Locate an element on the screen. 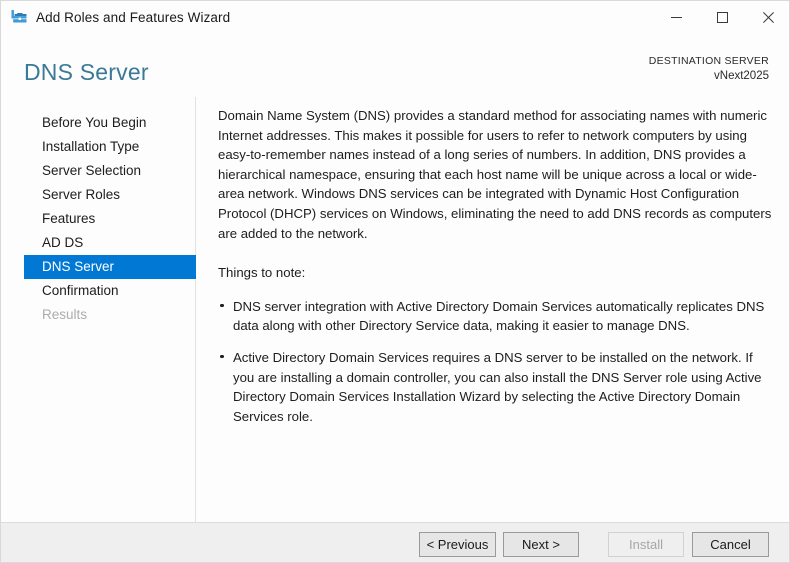 The image size is (790, 563). sidebar-item-features: Features is located at coordinates (109, 219).